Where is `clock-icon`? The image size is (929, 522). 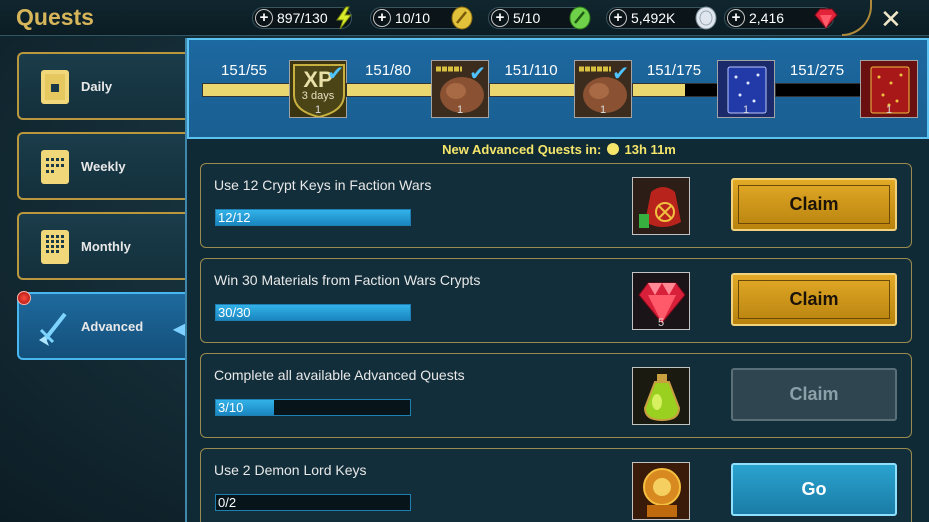 clock-icon is located at coordinates (612, 149).